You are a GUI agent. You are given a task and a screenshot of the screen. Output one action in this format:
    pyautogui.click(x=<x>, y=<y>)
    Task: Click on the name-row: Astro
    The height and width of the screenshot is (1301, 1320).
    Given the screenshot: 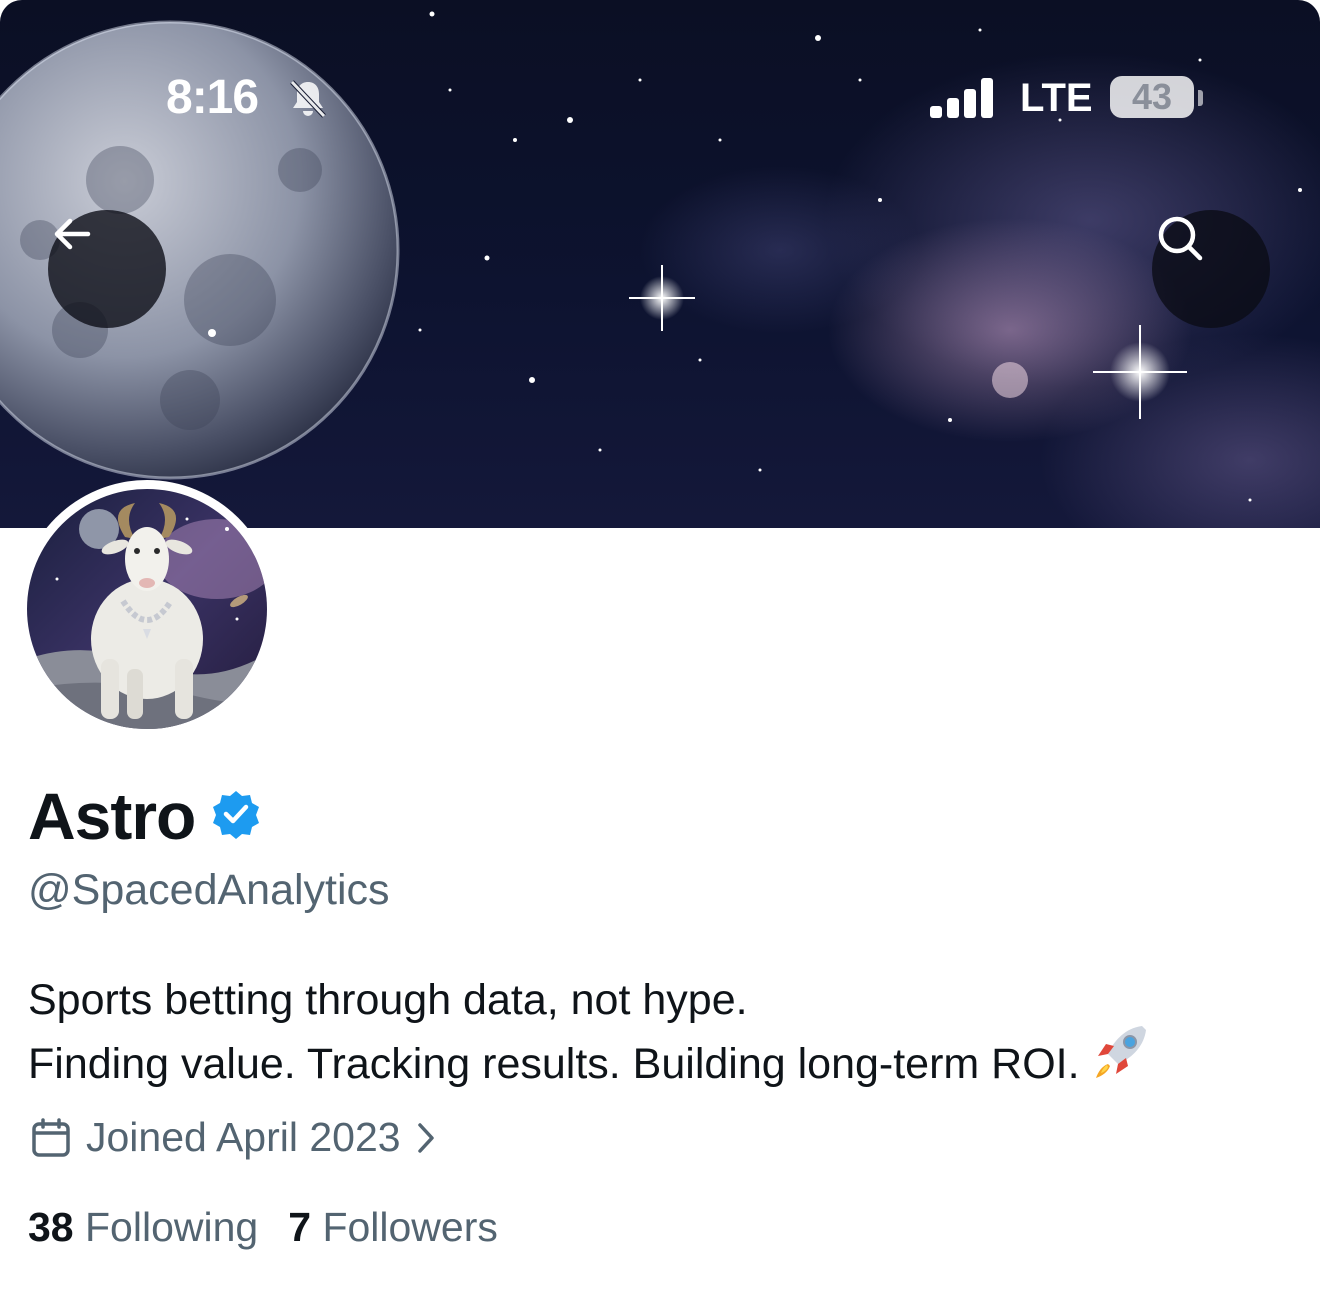 What is the action you would take?
    pyautogui.click(x=144, y=816)
    